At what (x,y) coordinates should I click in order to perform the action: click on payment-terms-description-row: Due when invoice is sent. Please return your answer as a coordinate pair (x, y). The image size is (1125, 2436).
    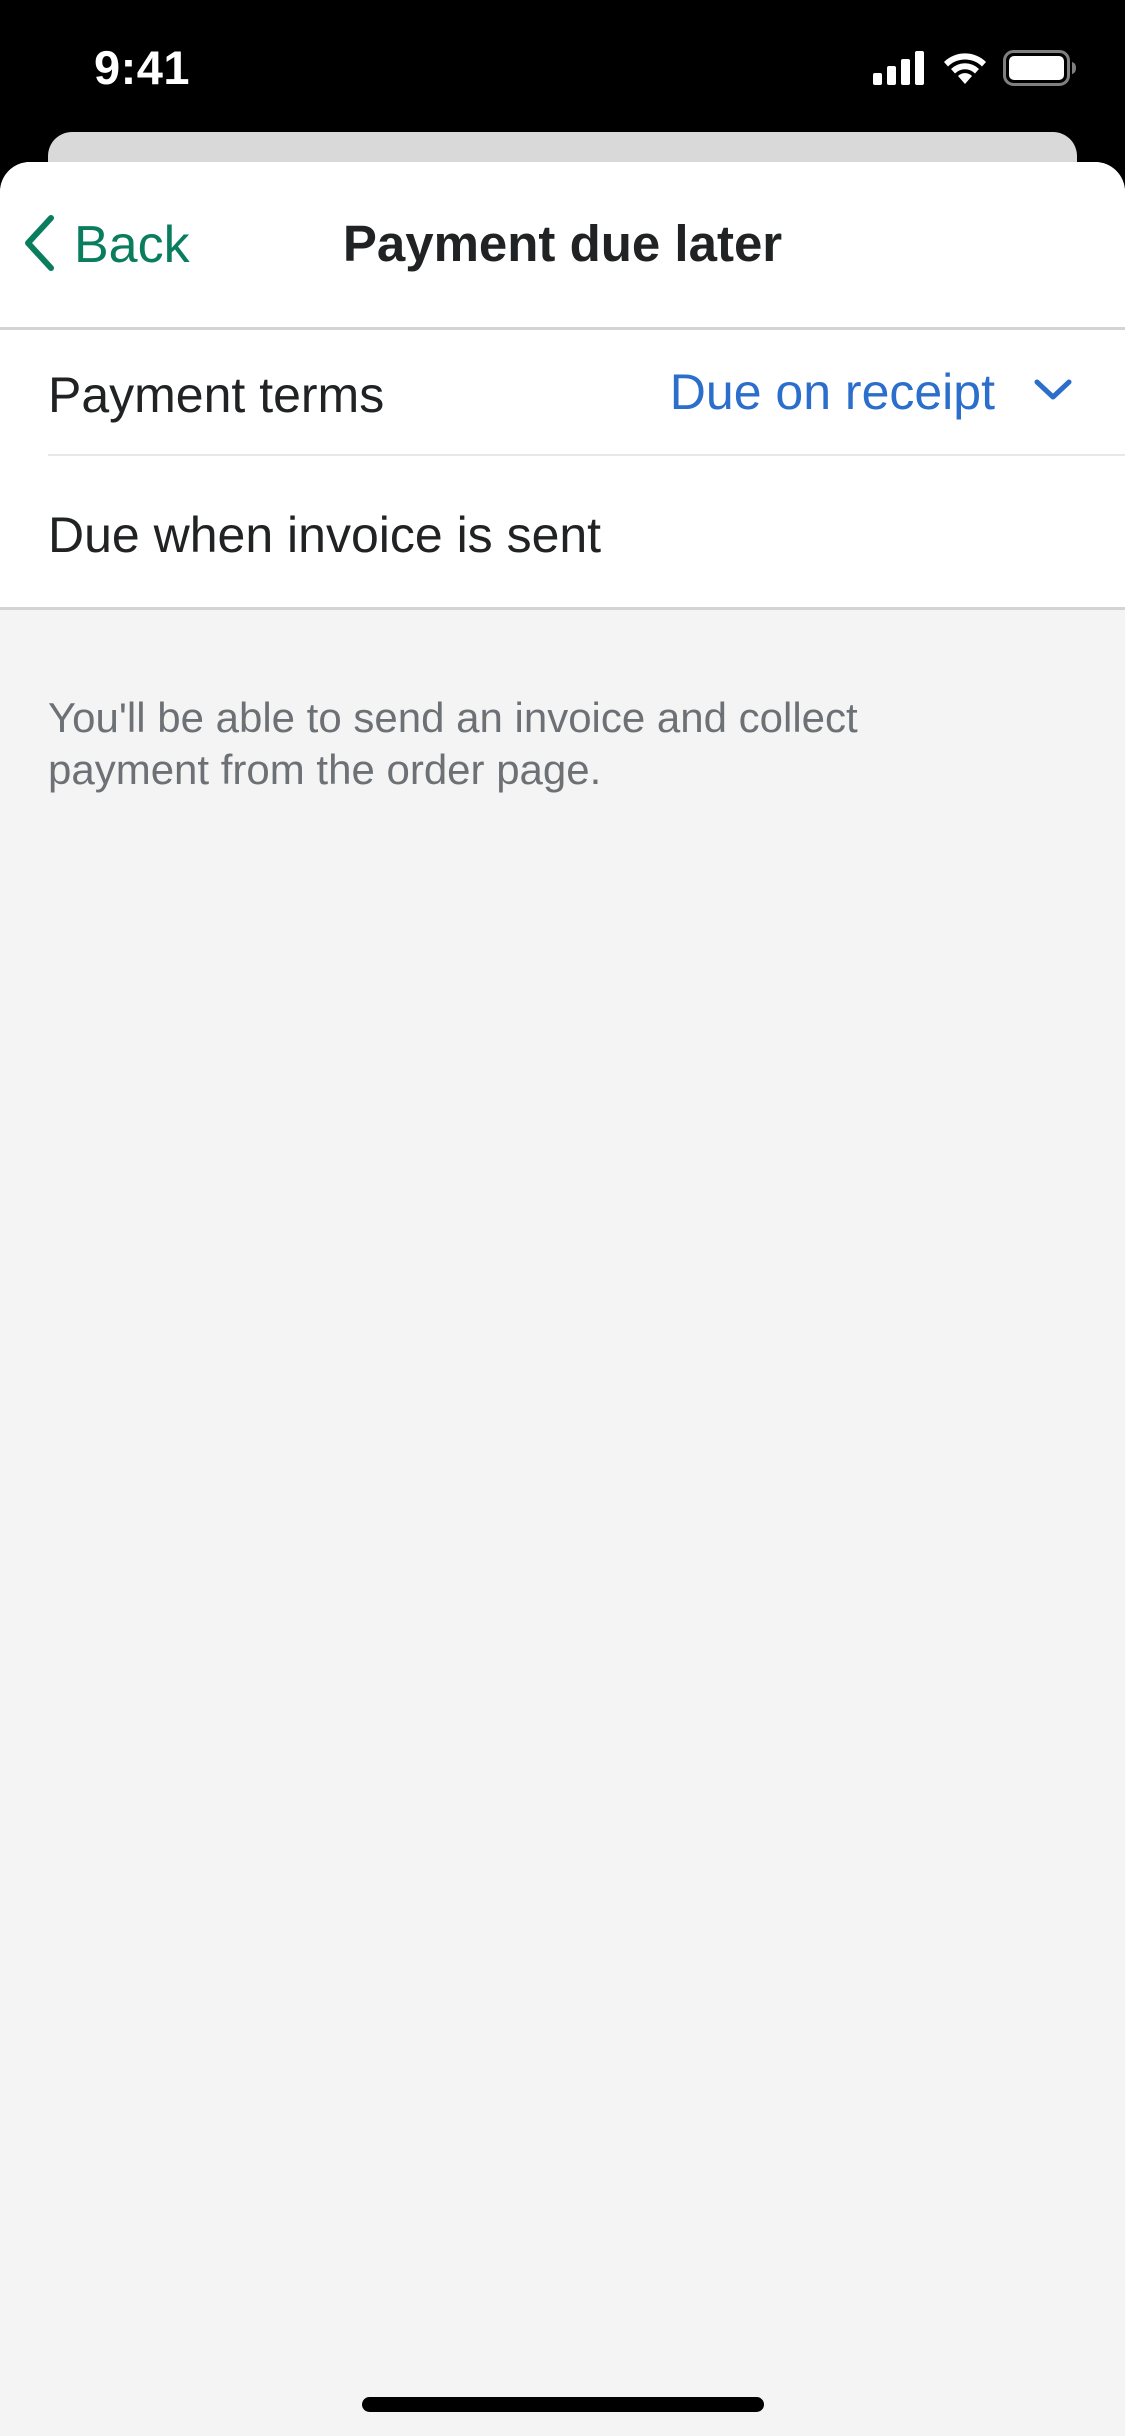
    Looking at the image, I should click on (586, 531).